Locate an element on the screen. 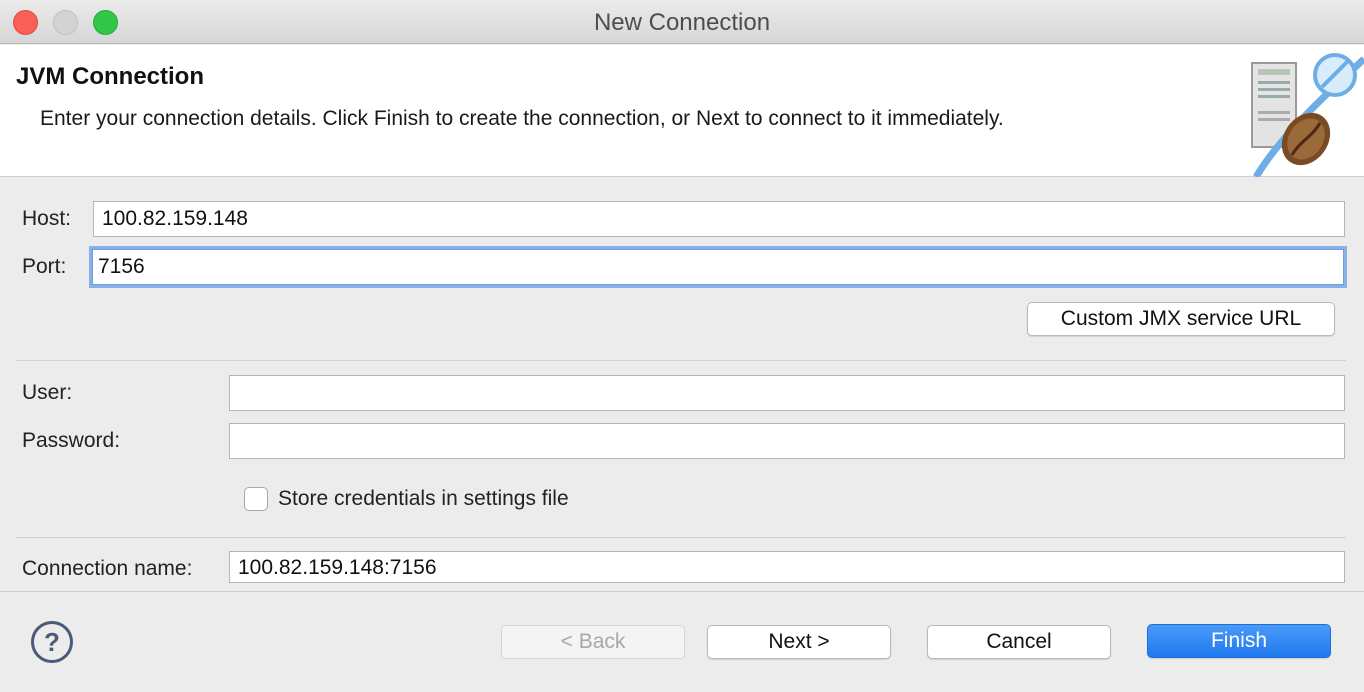  user-input is located at coordinates (787, 393).